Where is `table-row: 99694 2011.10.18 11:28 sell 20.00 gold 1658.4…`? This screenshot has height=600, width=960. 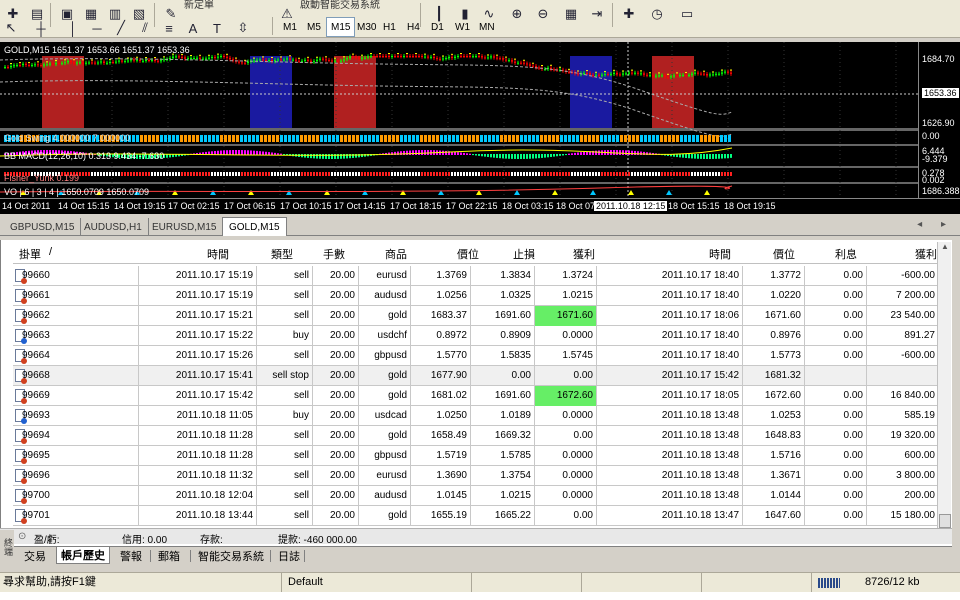 table-row: 99694 2011.10.18 11:28 sell 20.00 gold 1658.4… is located at coordinates (476, 436).